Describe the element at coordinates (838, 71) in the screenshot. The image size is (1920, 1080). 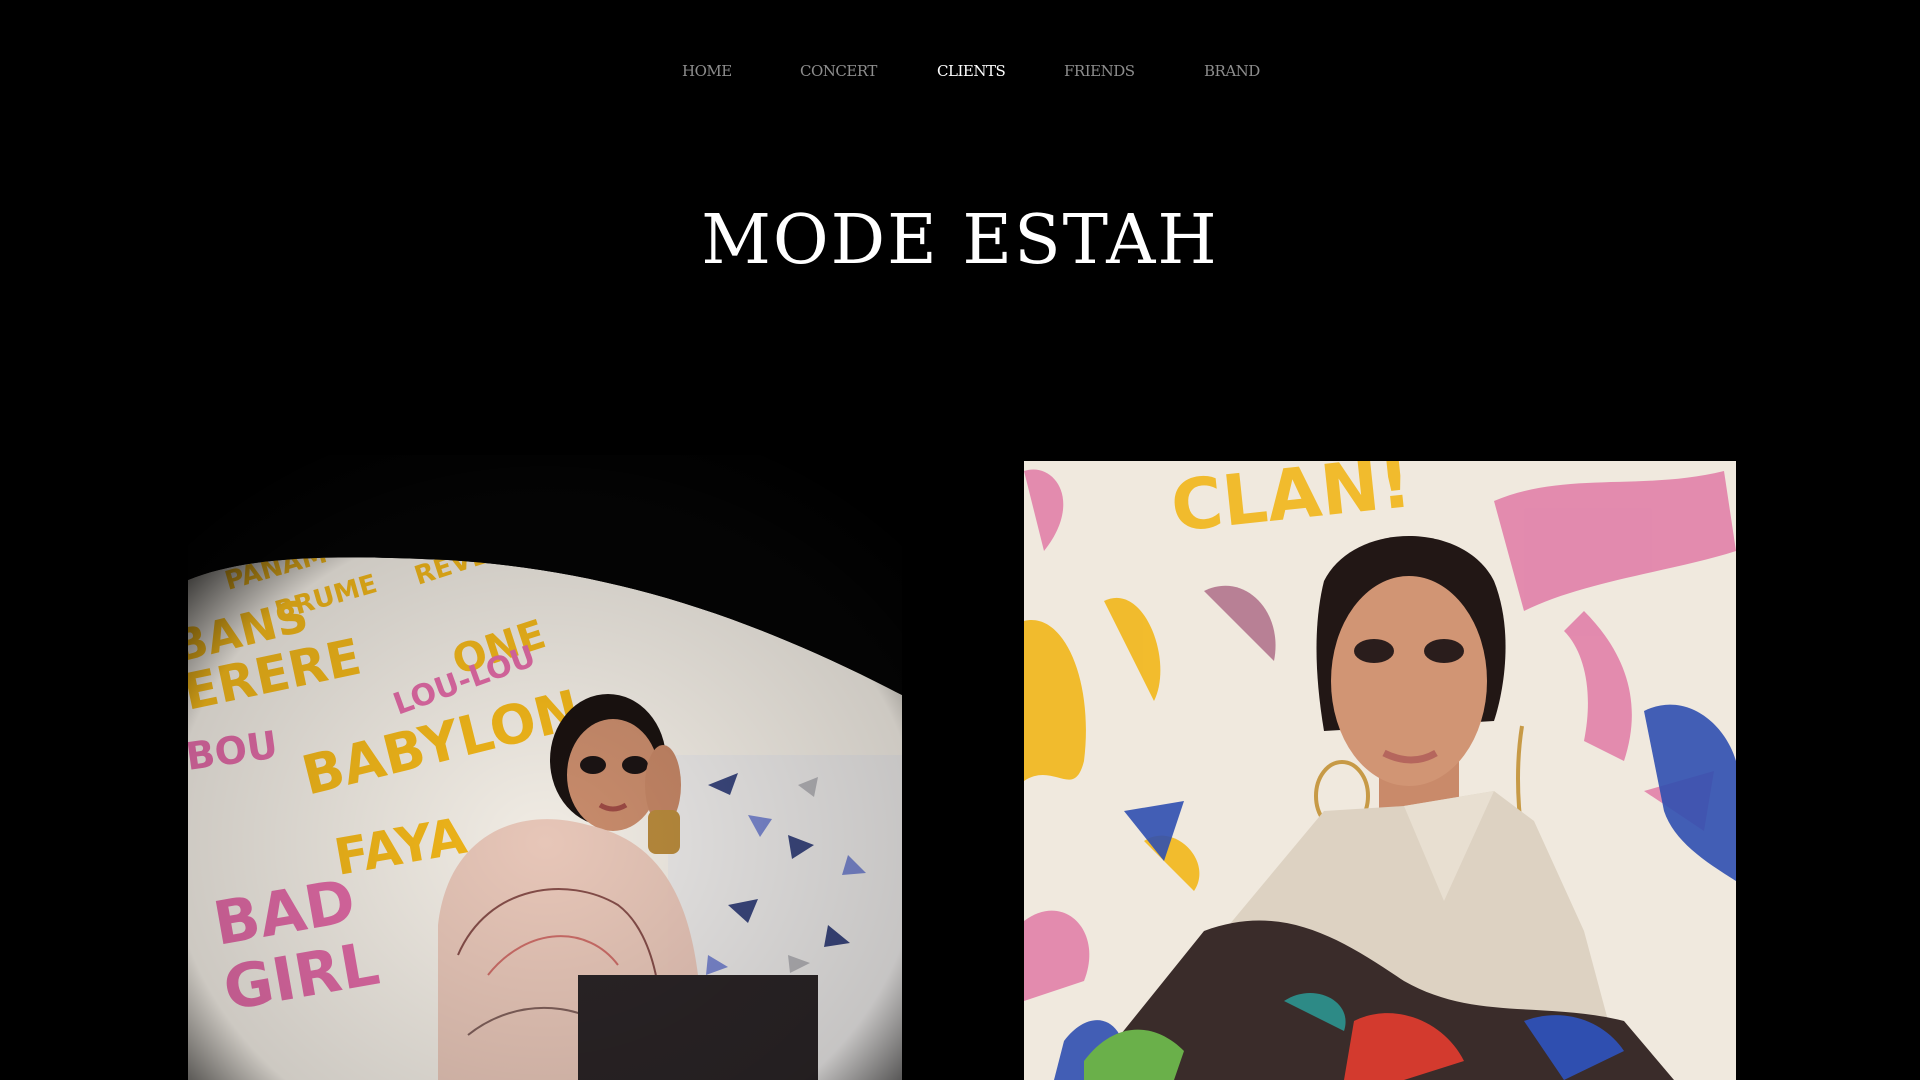
I see `nav-concert: CONCERT` at that location.